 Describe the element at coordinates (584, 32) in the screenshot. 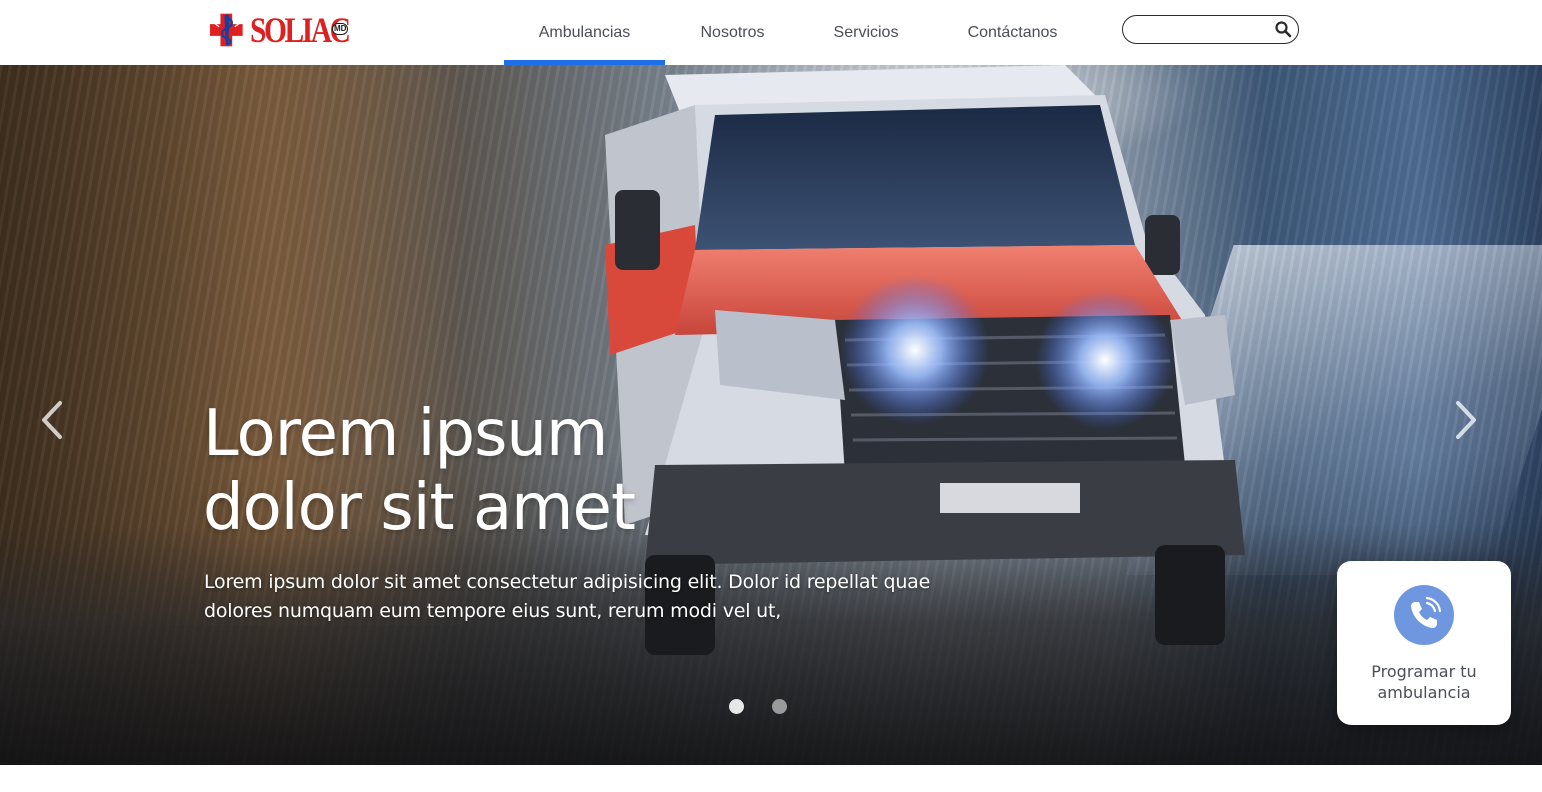

I see `nav-item-ambulancias: Ambulancias` at that location.